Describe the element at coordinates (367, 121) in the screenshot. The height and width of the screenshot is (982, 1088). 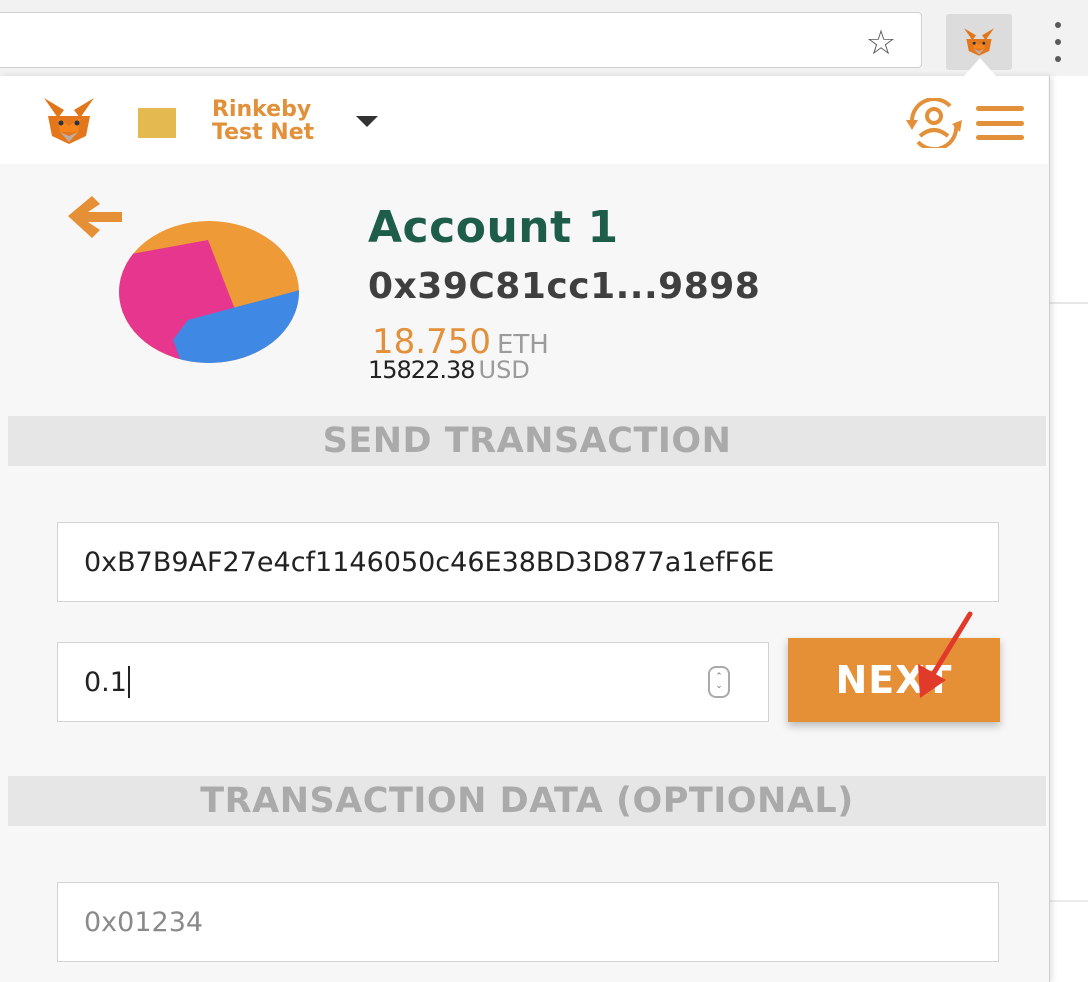
I see `chevron-down-icon` at that location.